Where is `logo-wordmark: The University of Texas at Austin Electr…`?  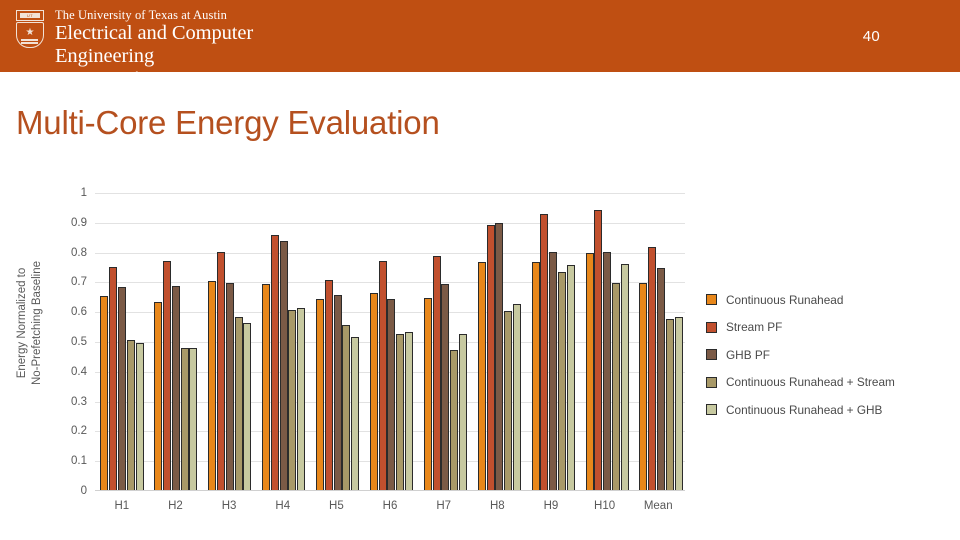 logo-wordmark: The University of Texas at Austin Electr… is located at coordinates (154, 45).